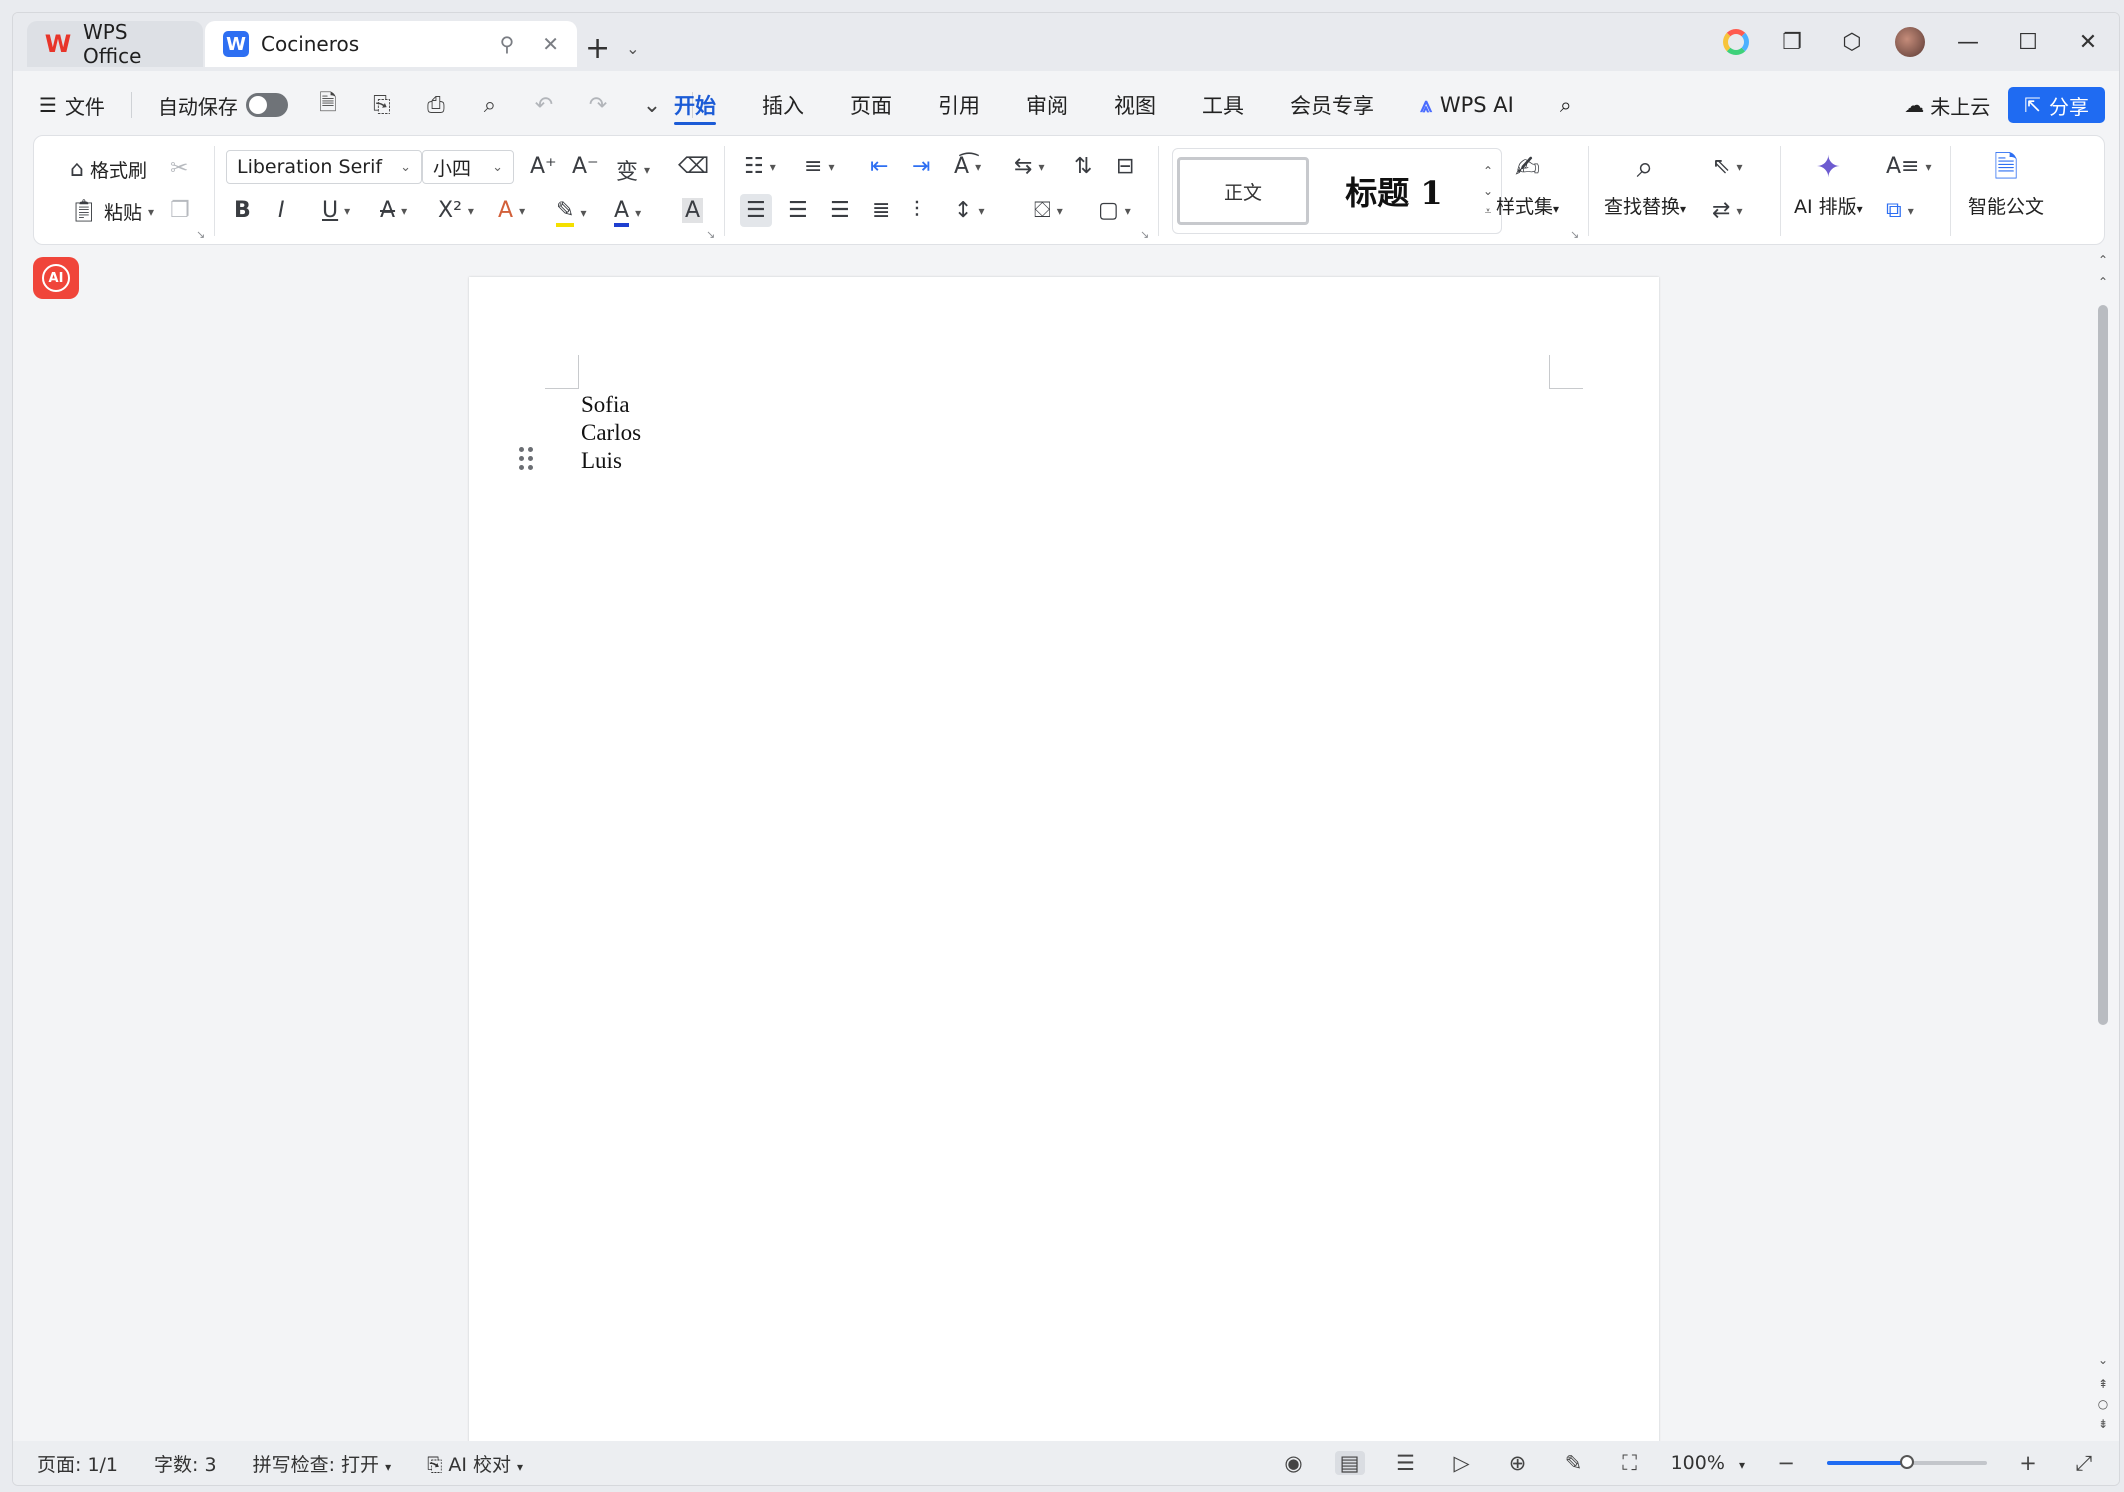 This screenshot has height=1492, width=2124. Describe the element at coordinates (1048, 210) in the screenshot. I see `shading-button: ⛋ ▾` at that location.